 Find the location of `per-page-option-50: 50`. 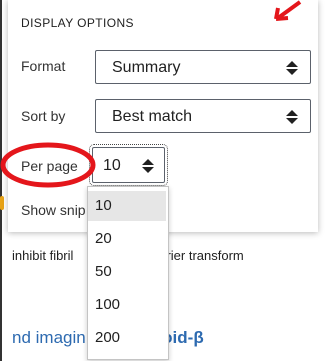

per-page-option-50: 50 is located at coordinates (127, 272).